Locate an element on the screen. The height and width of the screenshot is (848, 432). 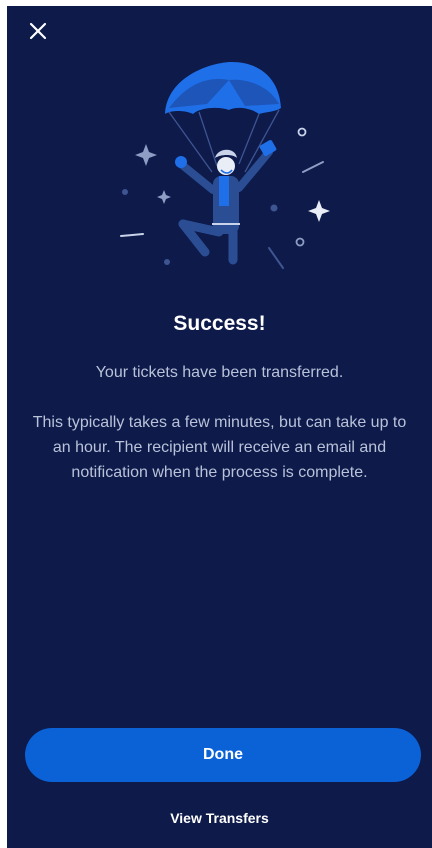
close-icon is located at coordinates (38, 31).